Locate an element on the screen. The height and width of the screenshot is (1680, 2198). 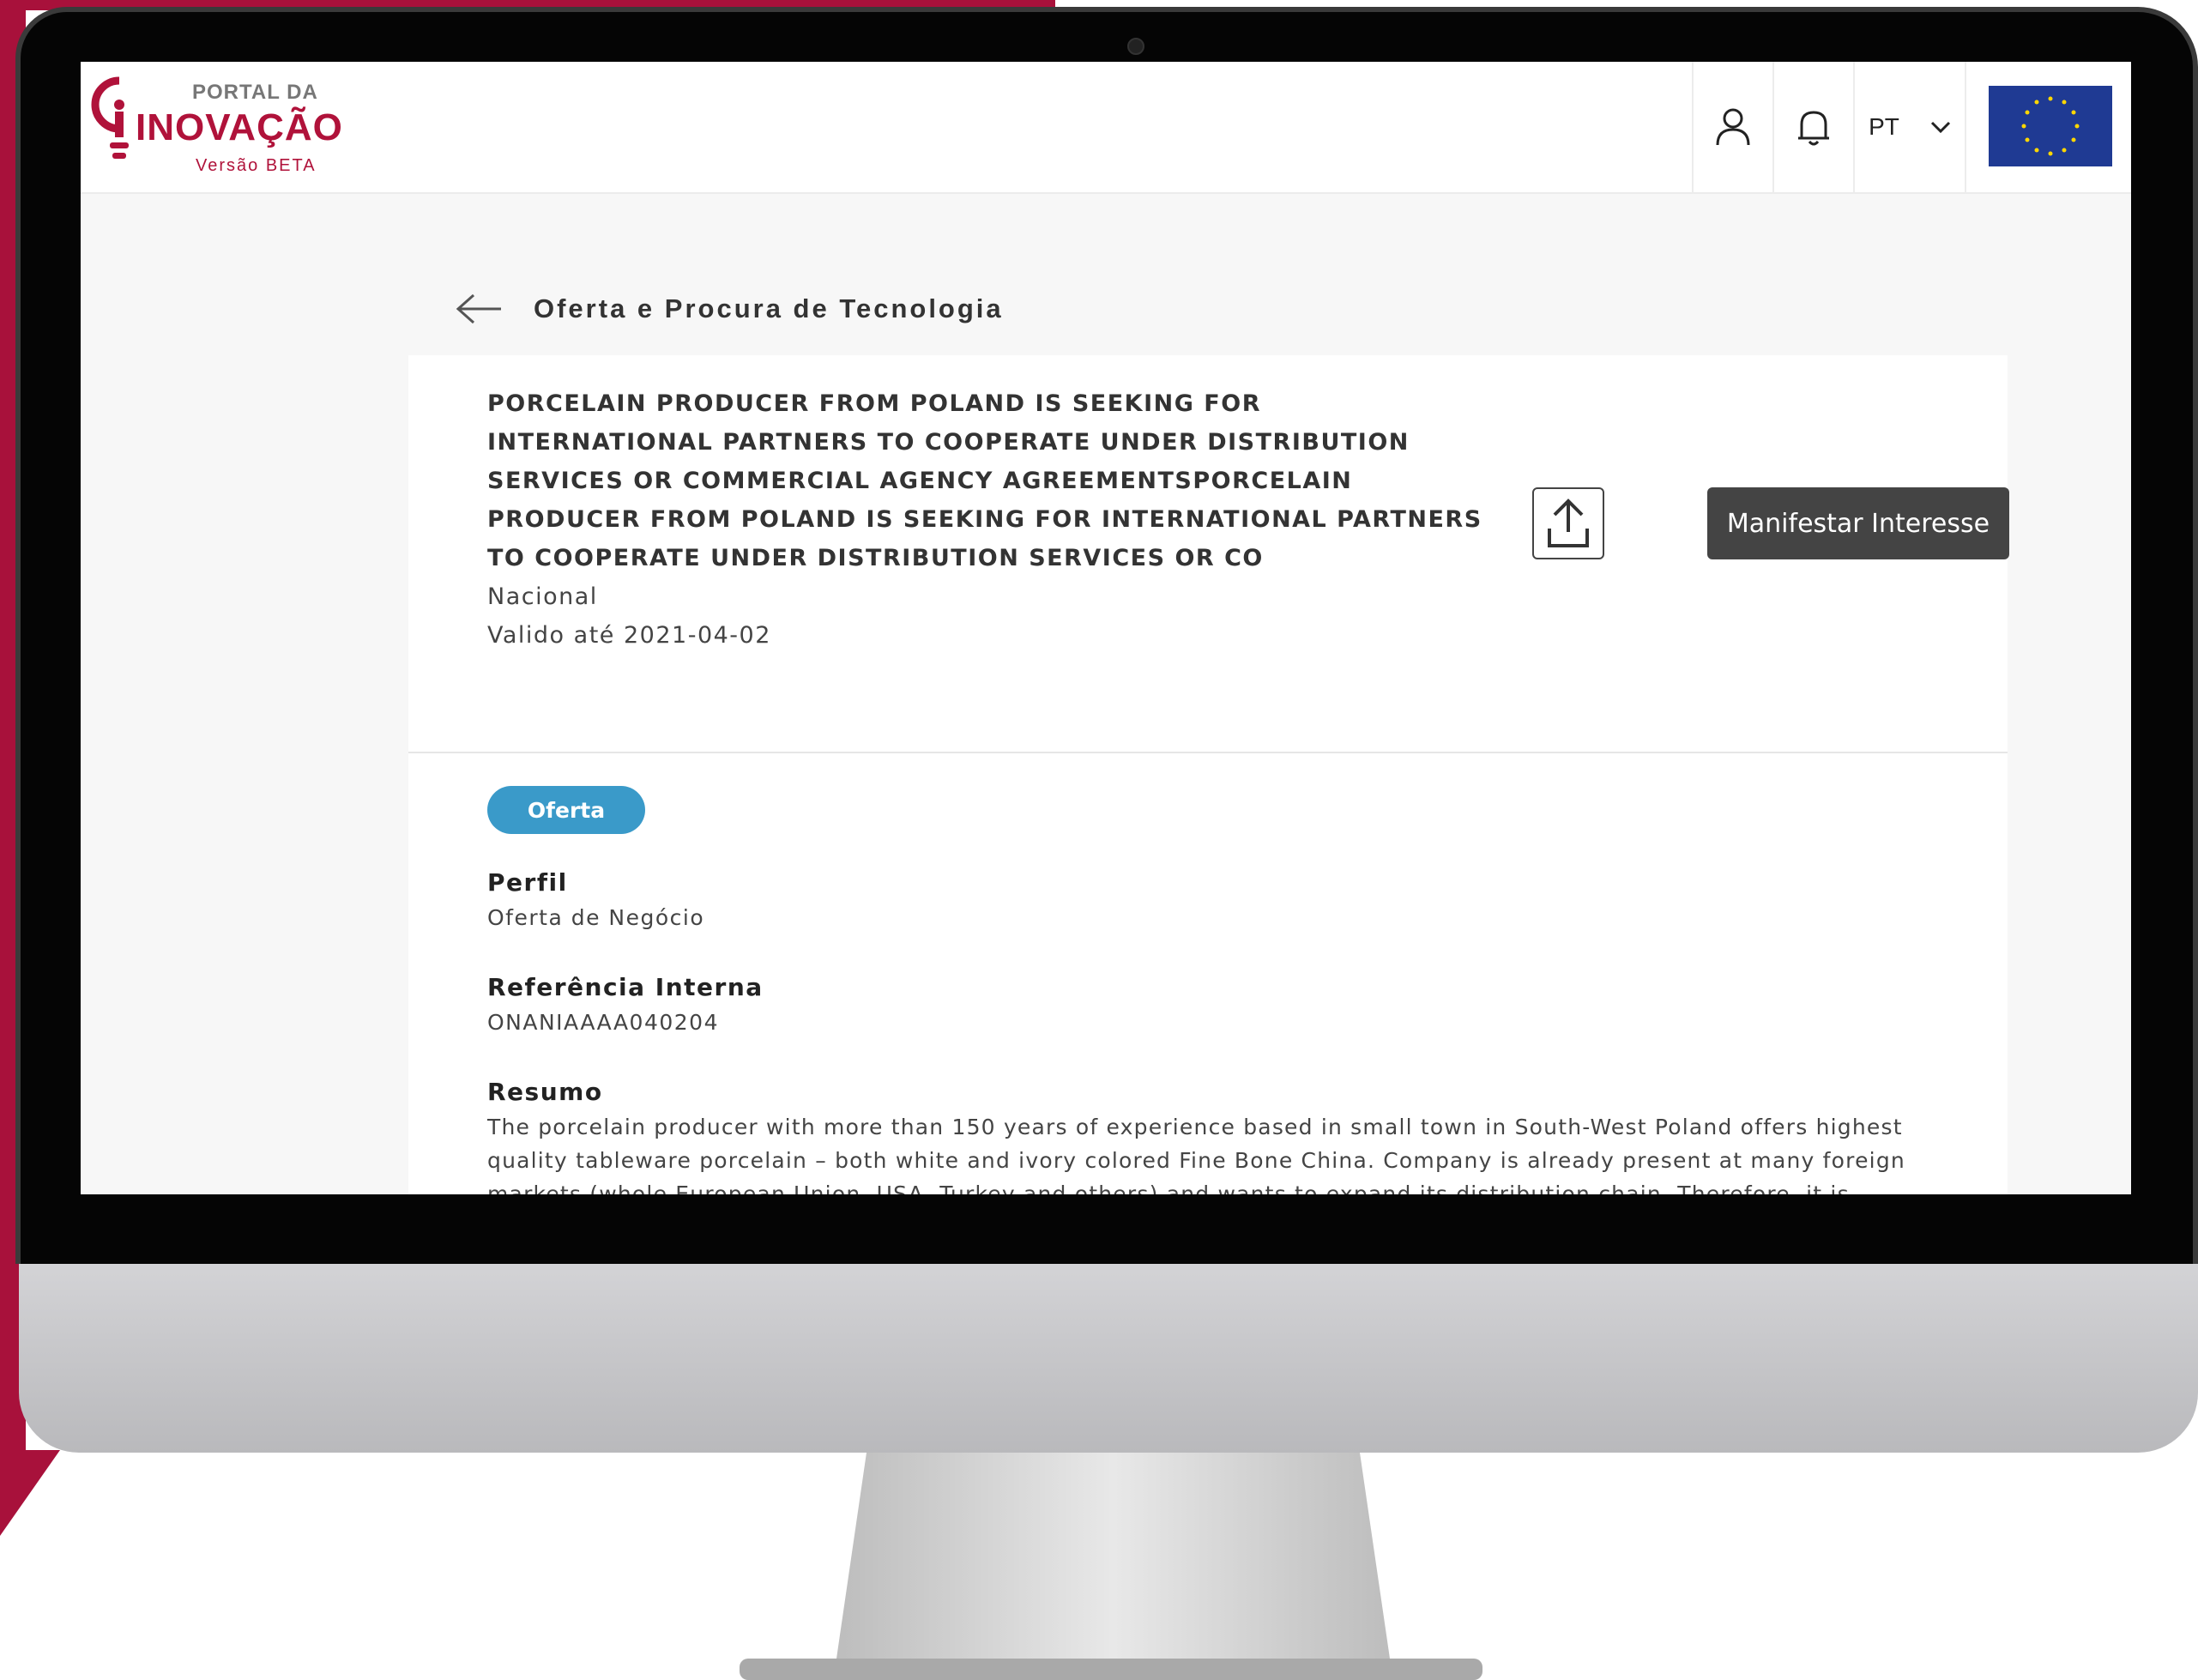
share-button is located at coordinates (1568, 523).